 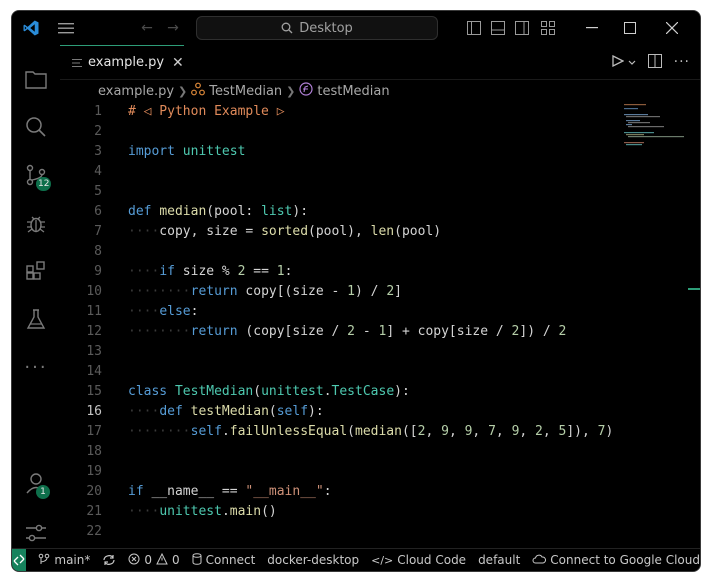 What do you see at coordinates (19, 560) in the screenshot?
I see `remote-indicator-icon` at bounding box center [19, 560].